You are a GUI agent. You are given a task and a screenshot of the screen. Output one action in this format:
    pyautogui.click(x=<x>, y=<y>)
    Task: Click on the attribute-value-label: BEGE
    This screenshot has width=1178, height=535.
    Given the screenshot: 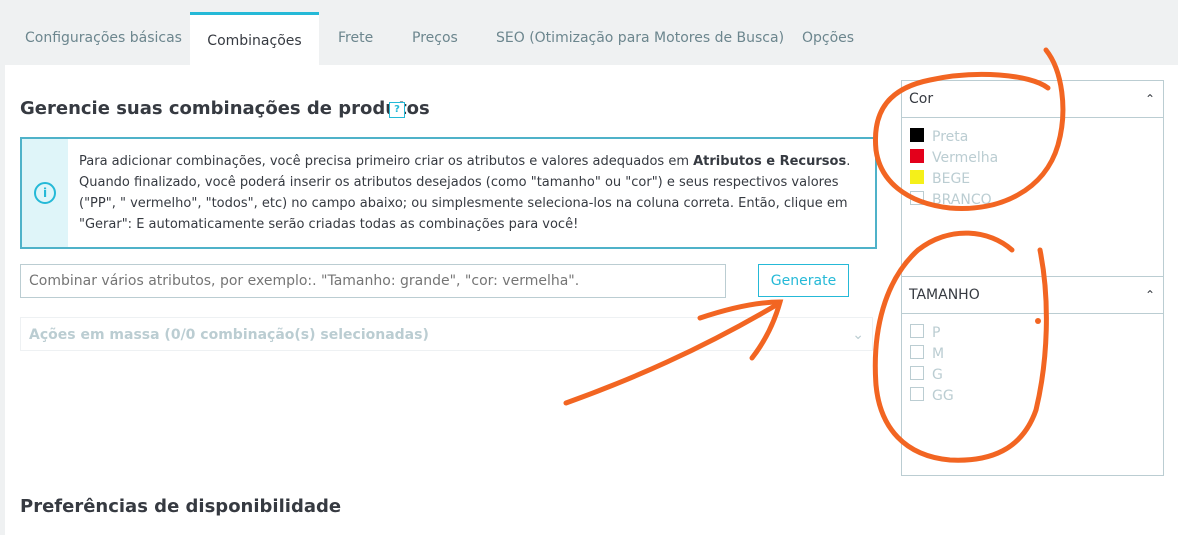 What is the action you would take?
    pyautogui.click(x=951, y=179)
    